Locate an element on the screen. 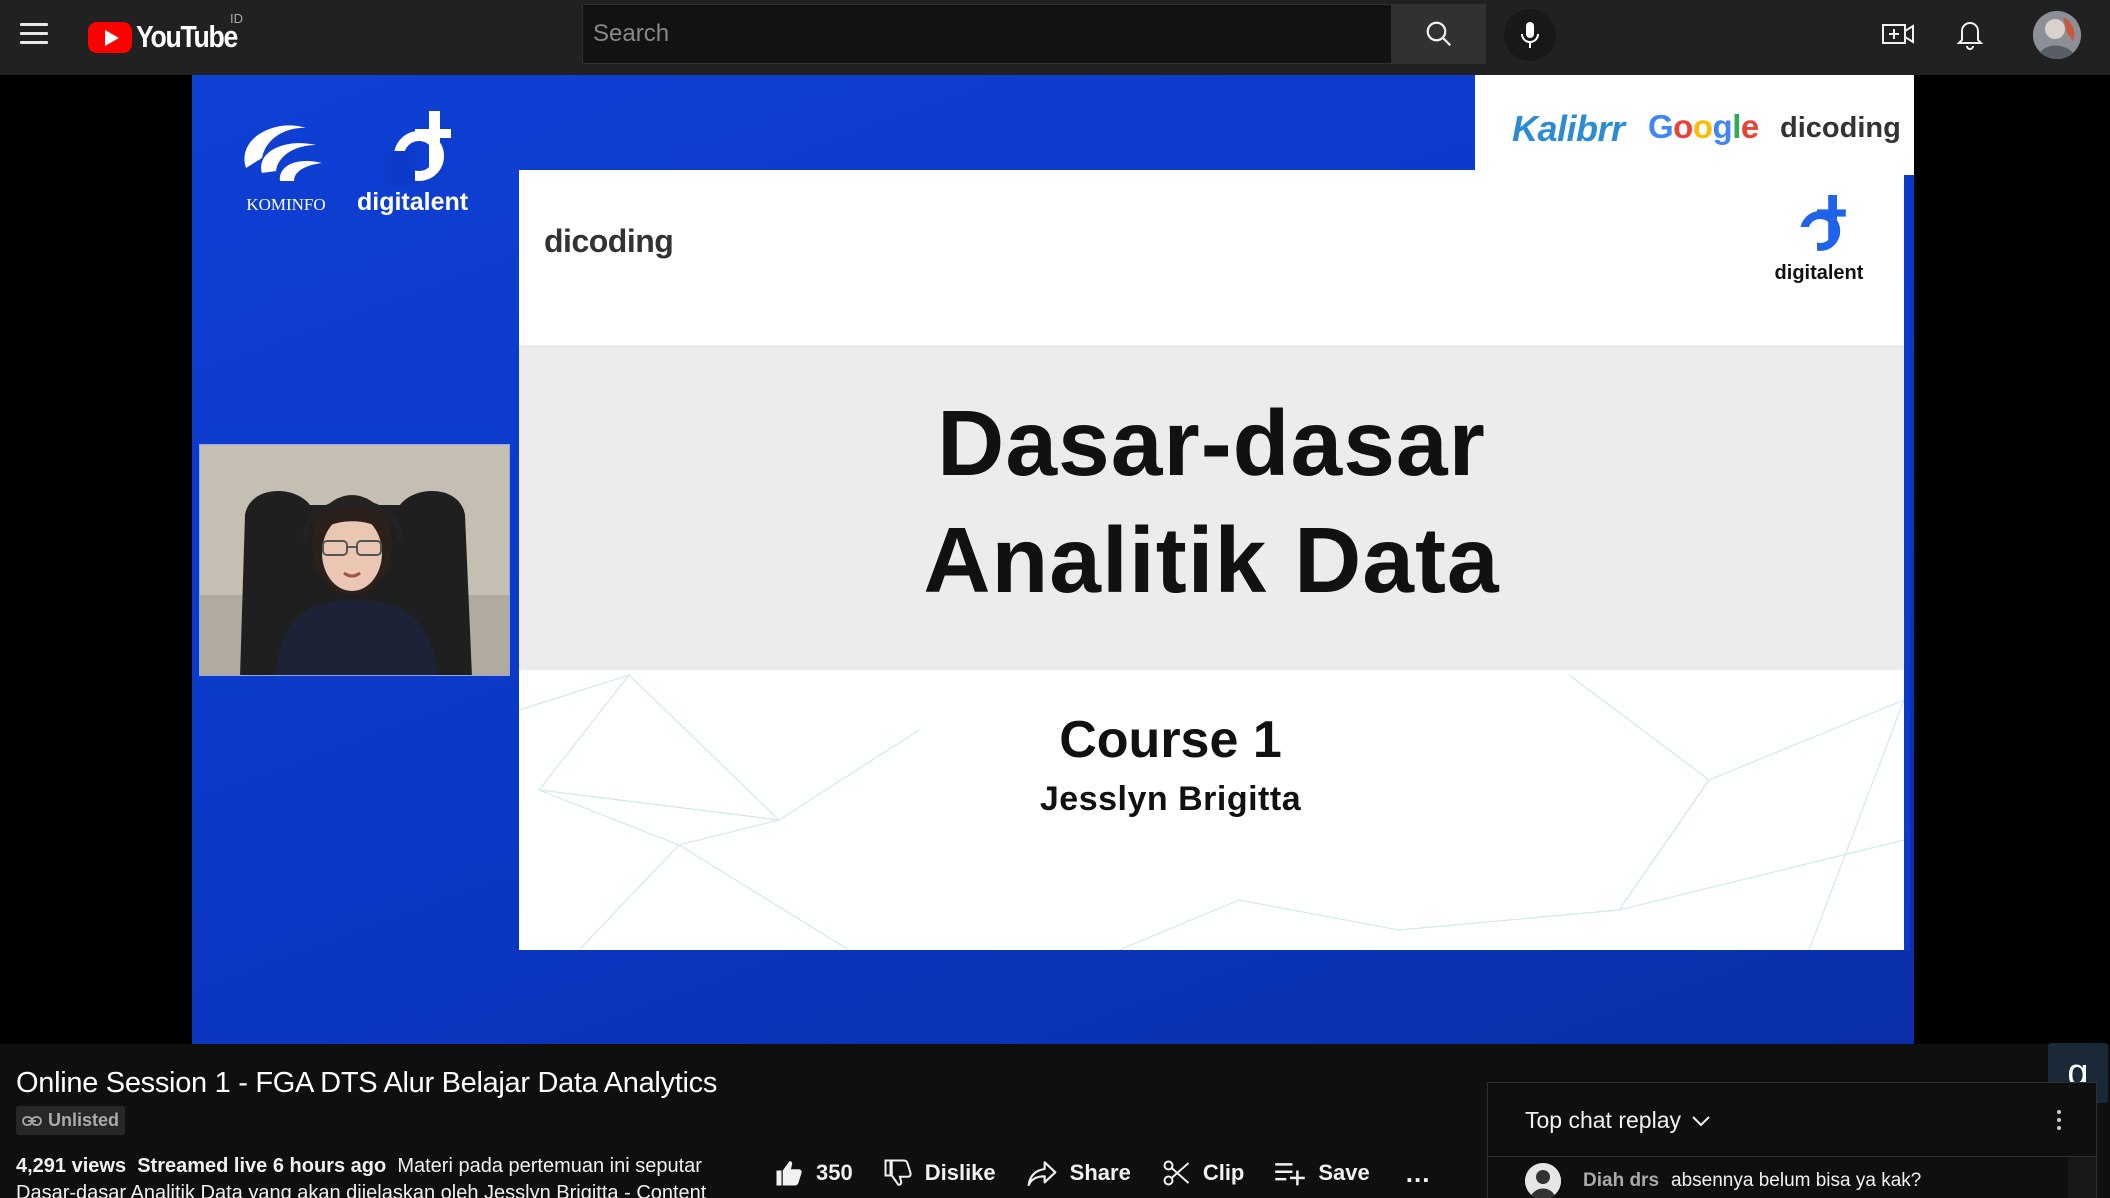 Image resolution: width=2110 pixels, height=1198 pixels. like-button: 350 is located at coordinates (813, 1173).